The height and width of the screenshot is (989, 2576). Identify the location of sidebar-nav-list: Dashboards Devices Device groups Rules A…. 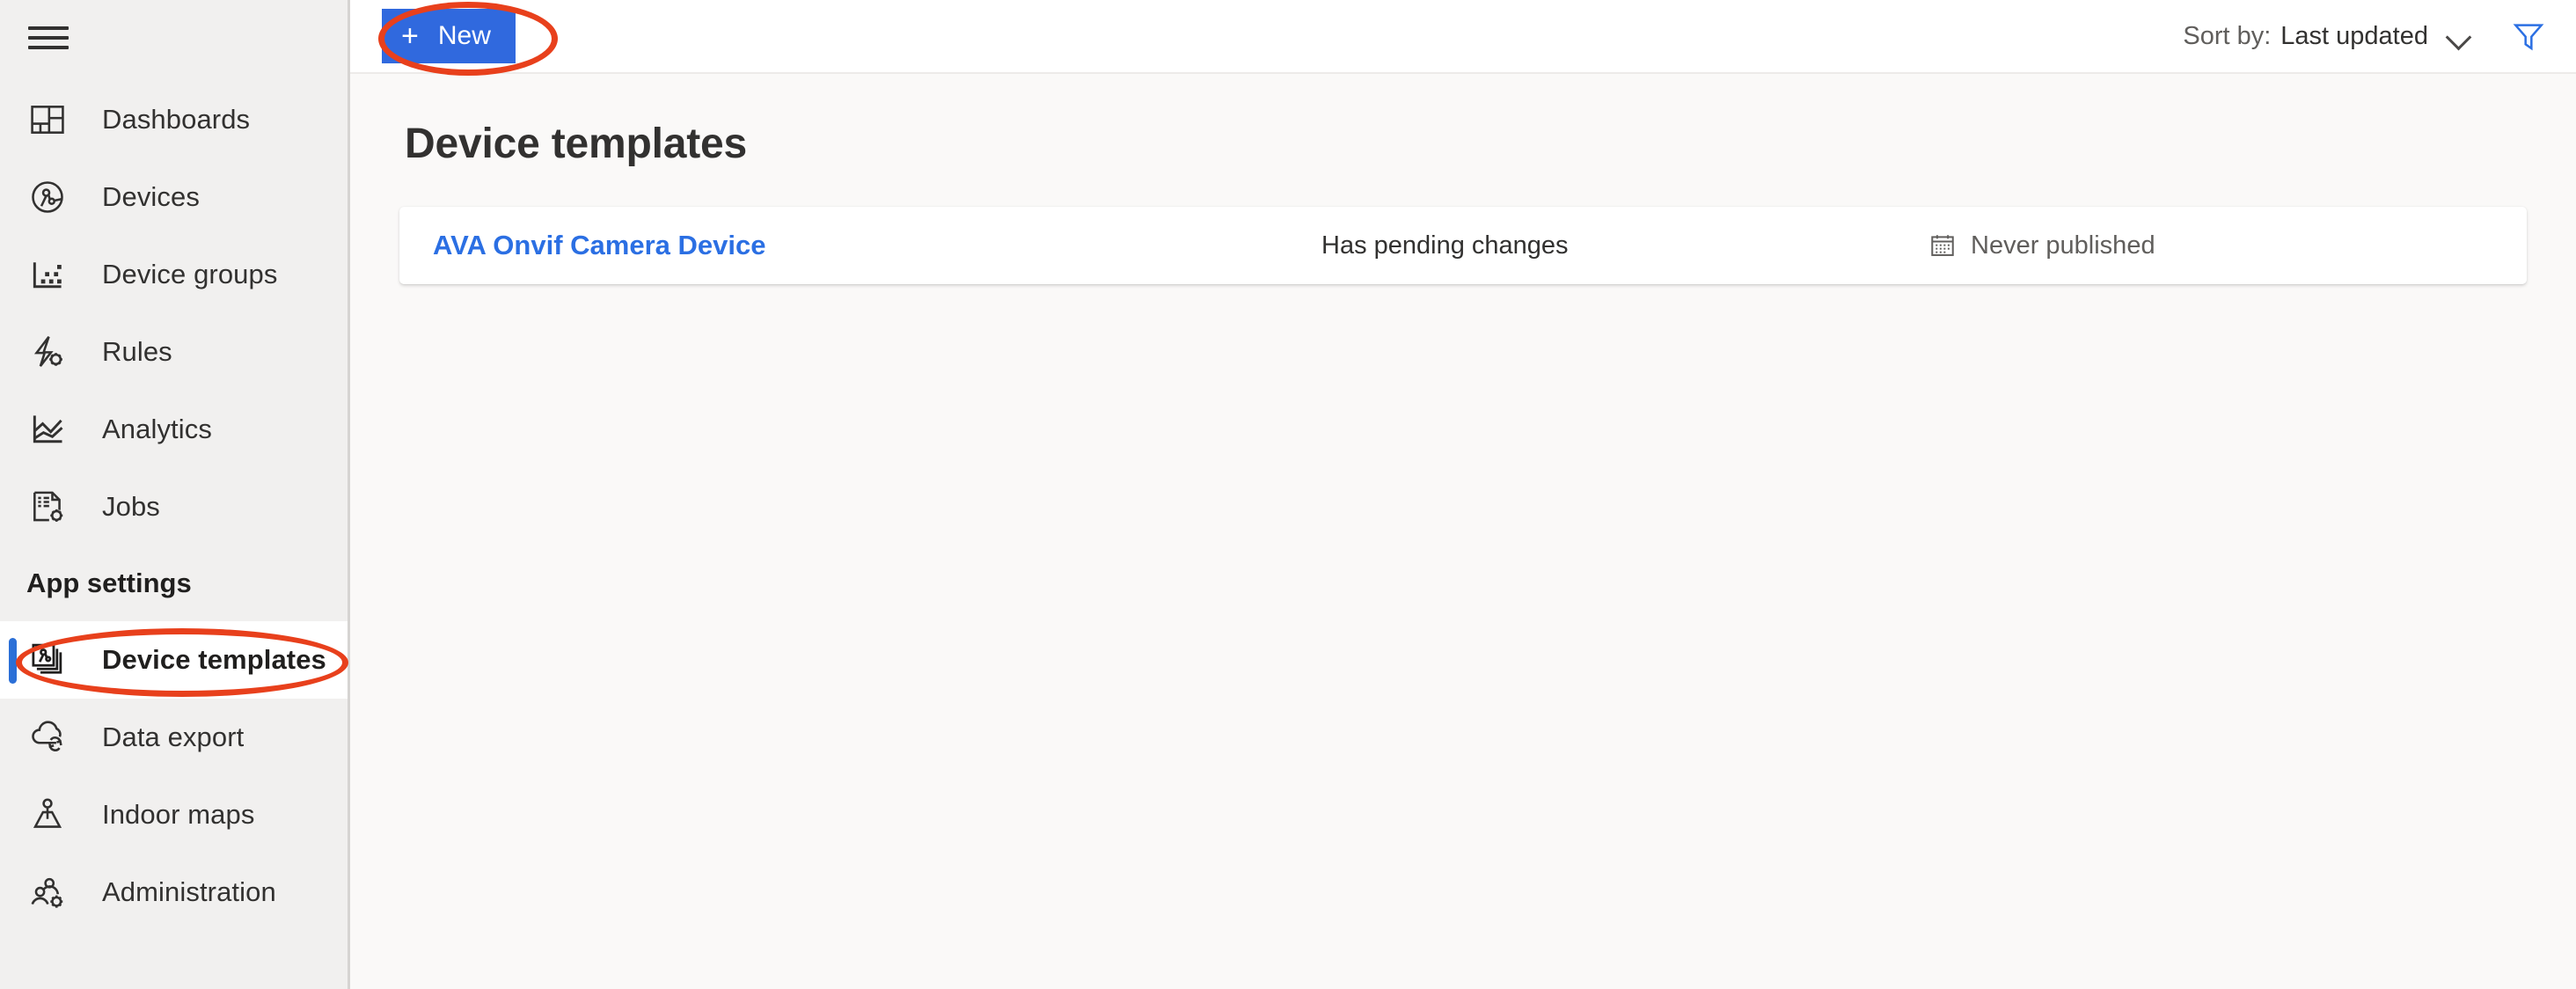
(174, 506).